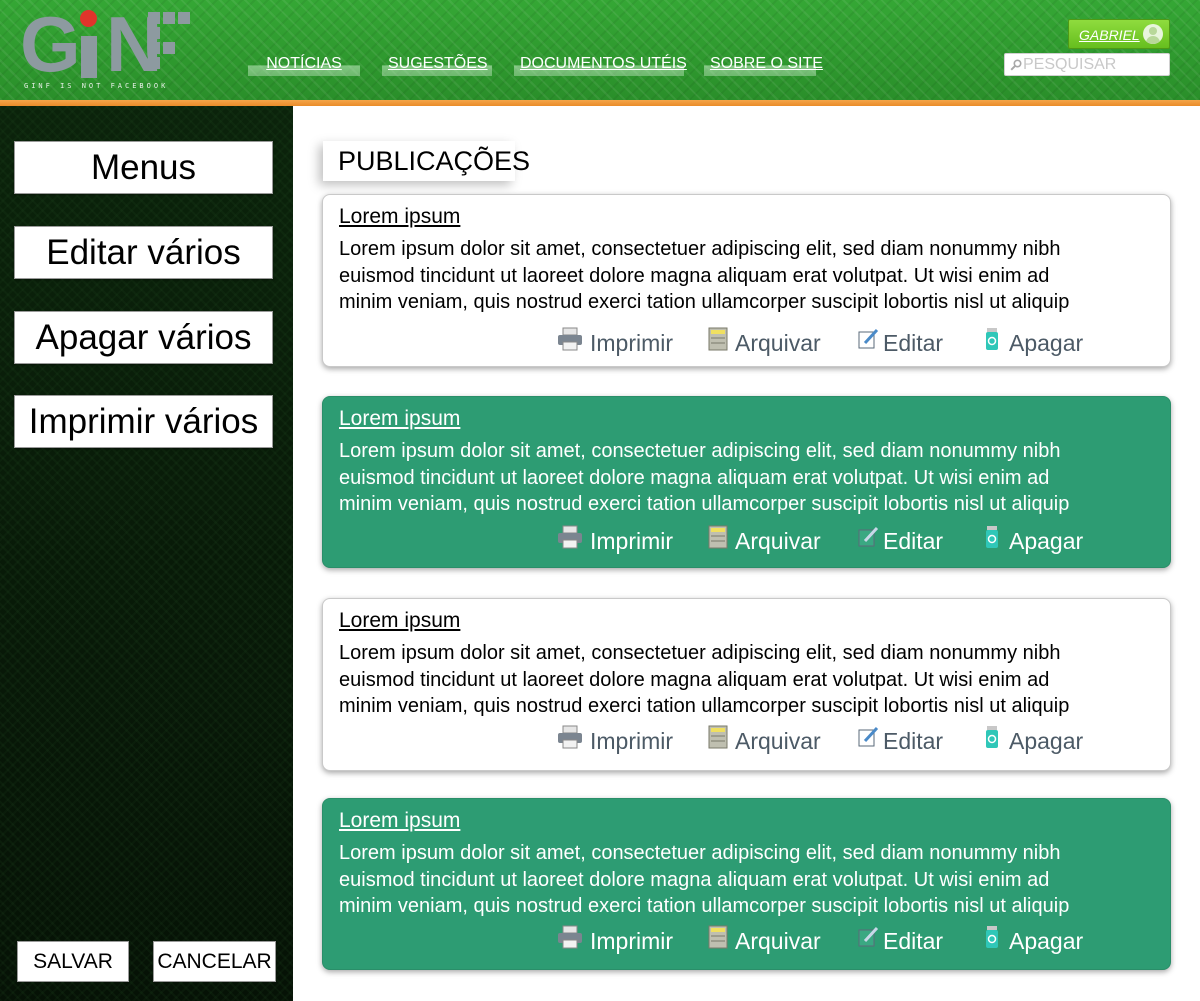  Describe the element at coordinates (106, 44) in the screenshot. I see `logo-mark: G N` at that location.